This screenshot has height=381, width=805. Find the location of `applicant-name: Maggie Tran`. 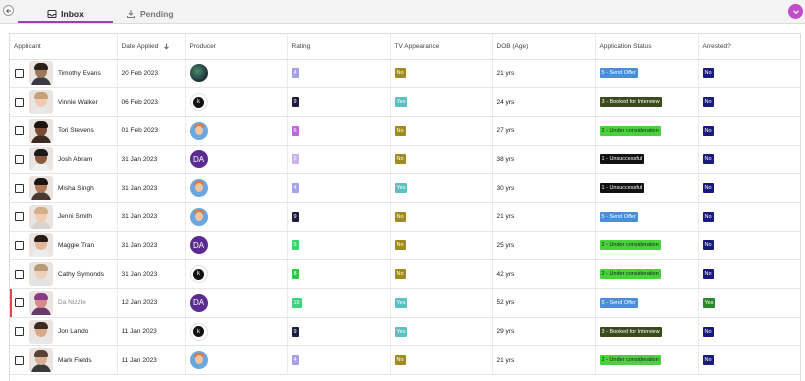

applicant-name: Maggie Tran is located at coordinates (76, 245).